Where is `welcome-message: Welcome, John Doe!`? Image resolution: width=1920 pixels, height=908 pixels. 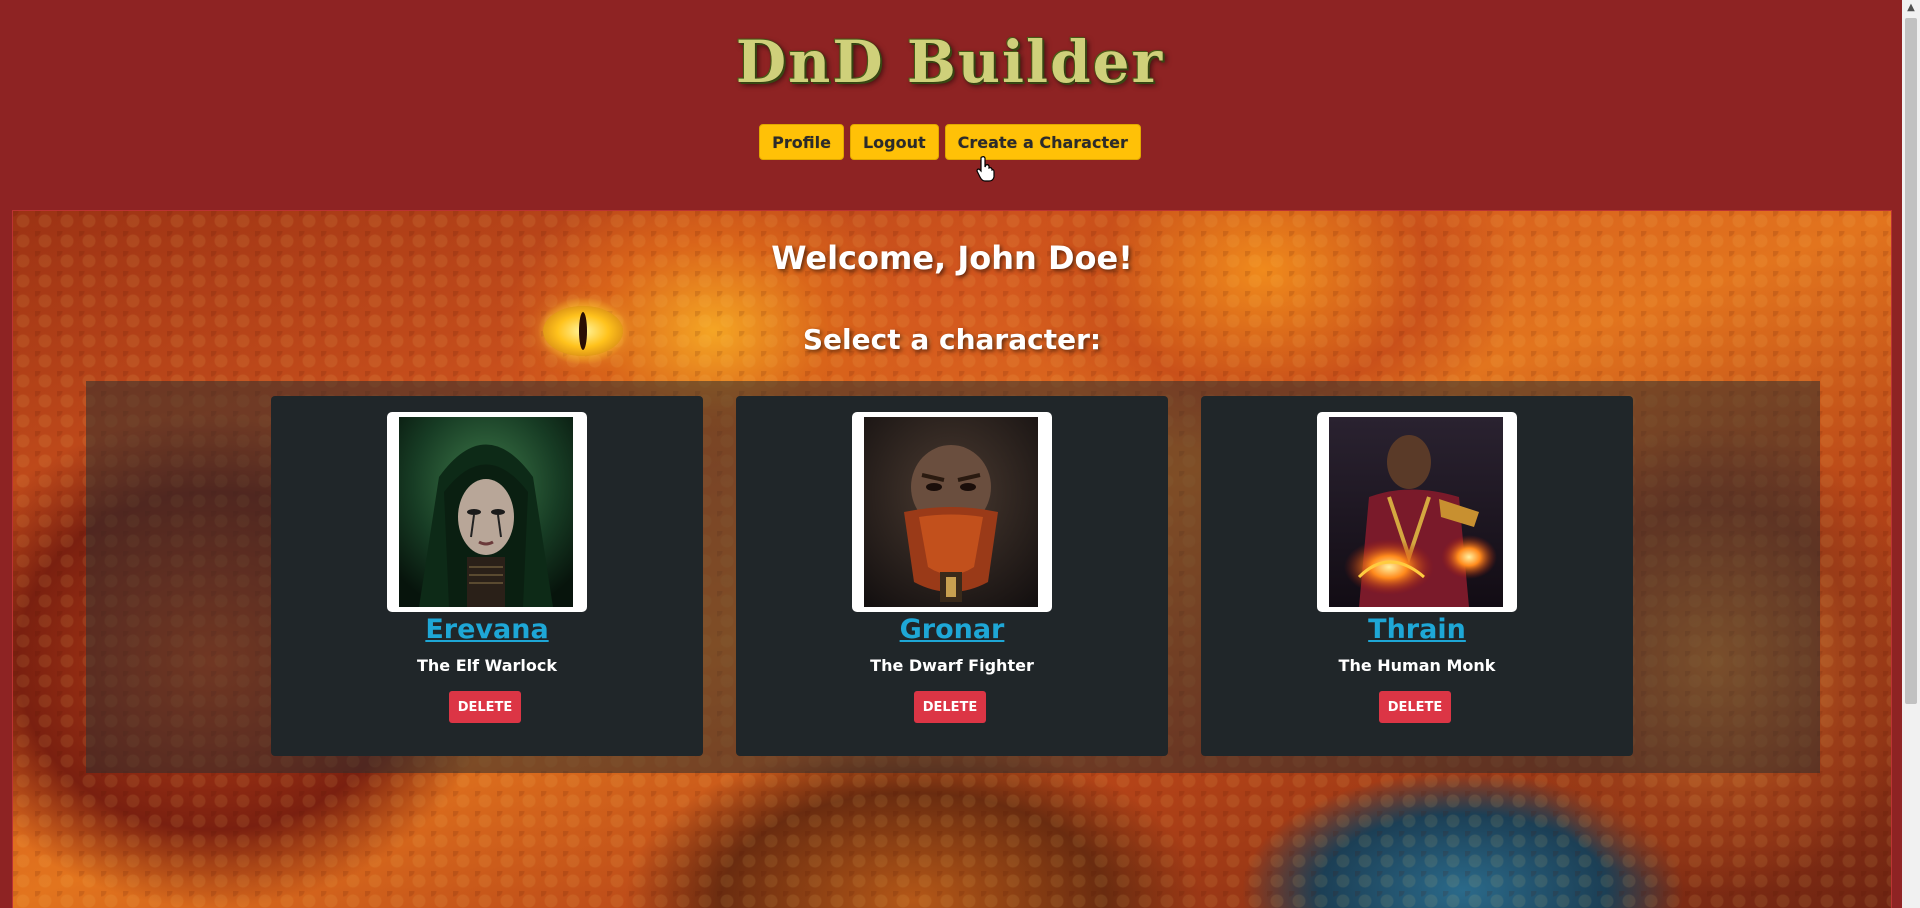
welcome-message: Welcome, John Doe! is located at coordinates (952, 258).